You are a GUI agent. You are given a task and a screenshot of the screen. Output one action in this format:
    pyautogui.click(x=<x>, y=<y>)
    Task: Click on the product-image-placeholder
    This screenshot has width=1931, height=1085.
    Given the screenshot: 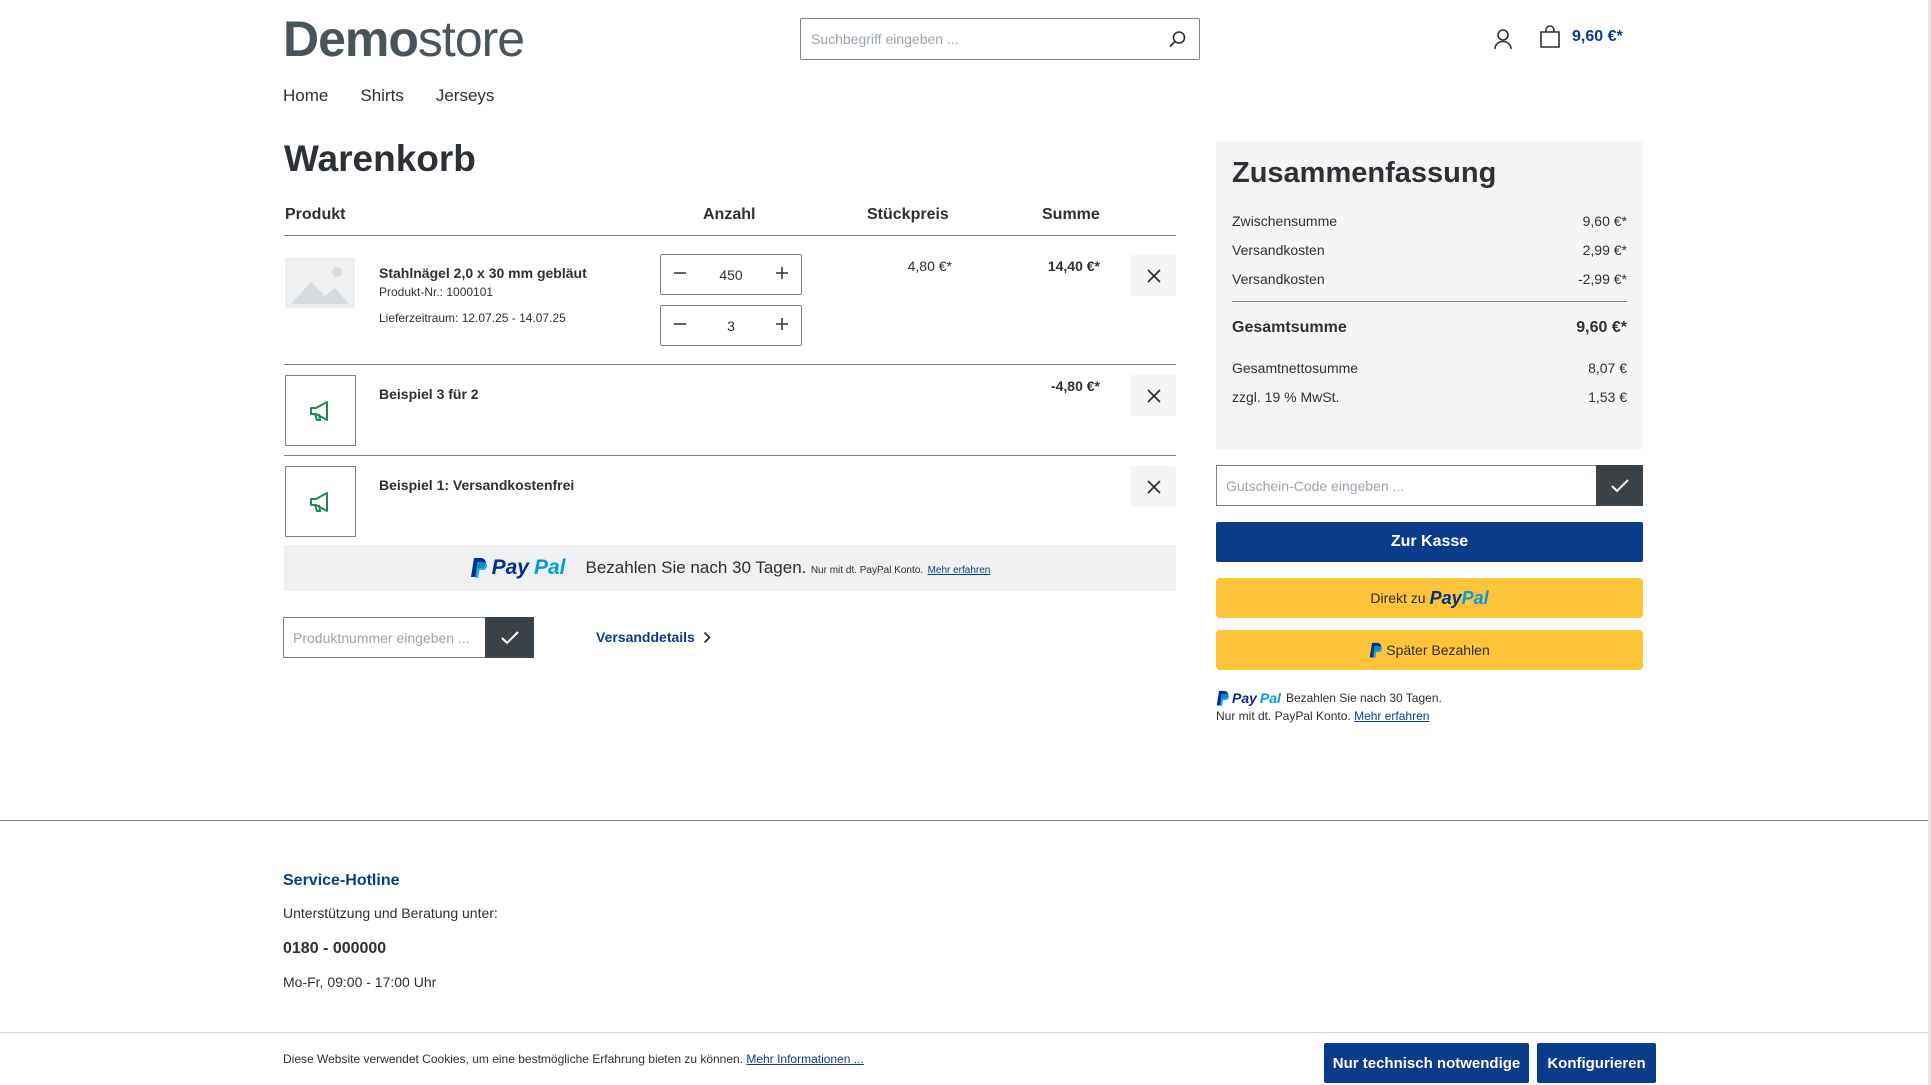 What is the action you would take?
    pyautogui.click(x=320, y=283)
    